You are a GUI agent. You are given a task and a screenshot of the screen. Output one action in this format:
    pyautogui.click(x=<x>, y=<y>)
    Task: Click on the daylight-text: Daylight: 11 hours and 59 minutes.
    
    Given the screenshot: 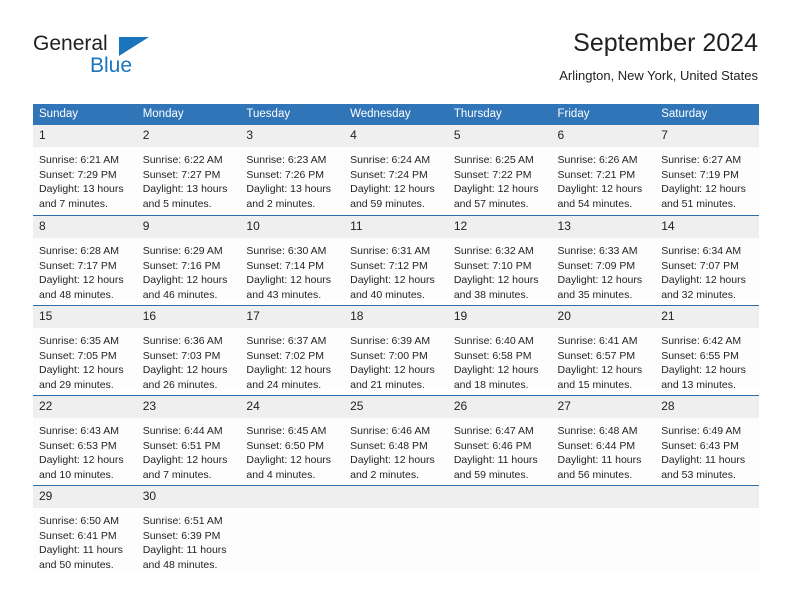 What is the action you would take?
    pyautogui.click(x=495, y=467)
    